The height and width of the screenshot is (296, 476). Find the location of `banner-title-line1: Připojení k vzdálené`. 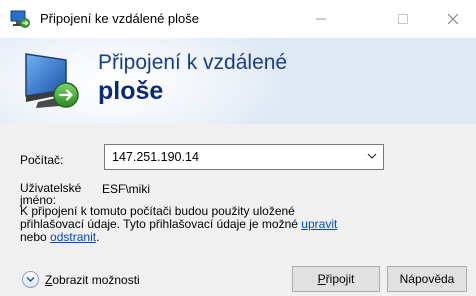

banner-title-line1: Připojení k vzdálené is located at coordinates (193, 62).